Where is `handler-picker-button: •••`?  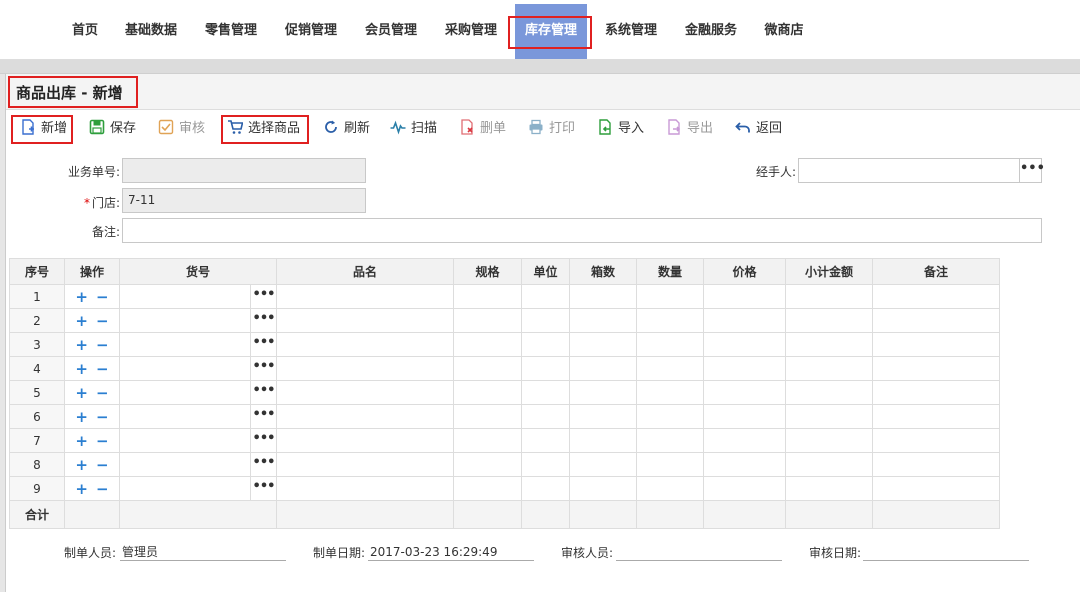 handler-picker-button: ••• is located at coordinates (1032, 170).